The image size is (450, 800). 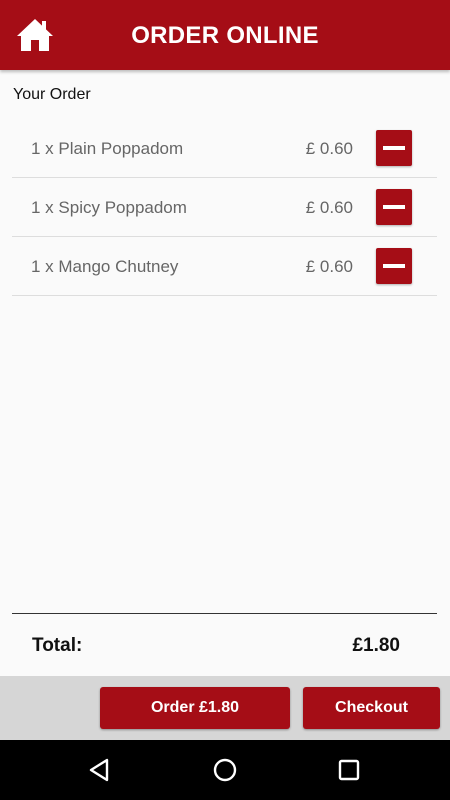 I want to click on total-value: £1.80, so click(x=376, y=645).